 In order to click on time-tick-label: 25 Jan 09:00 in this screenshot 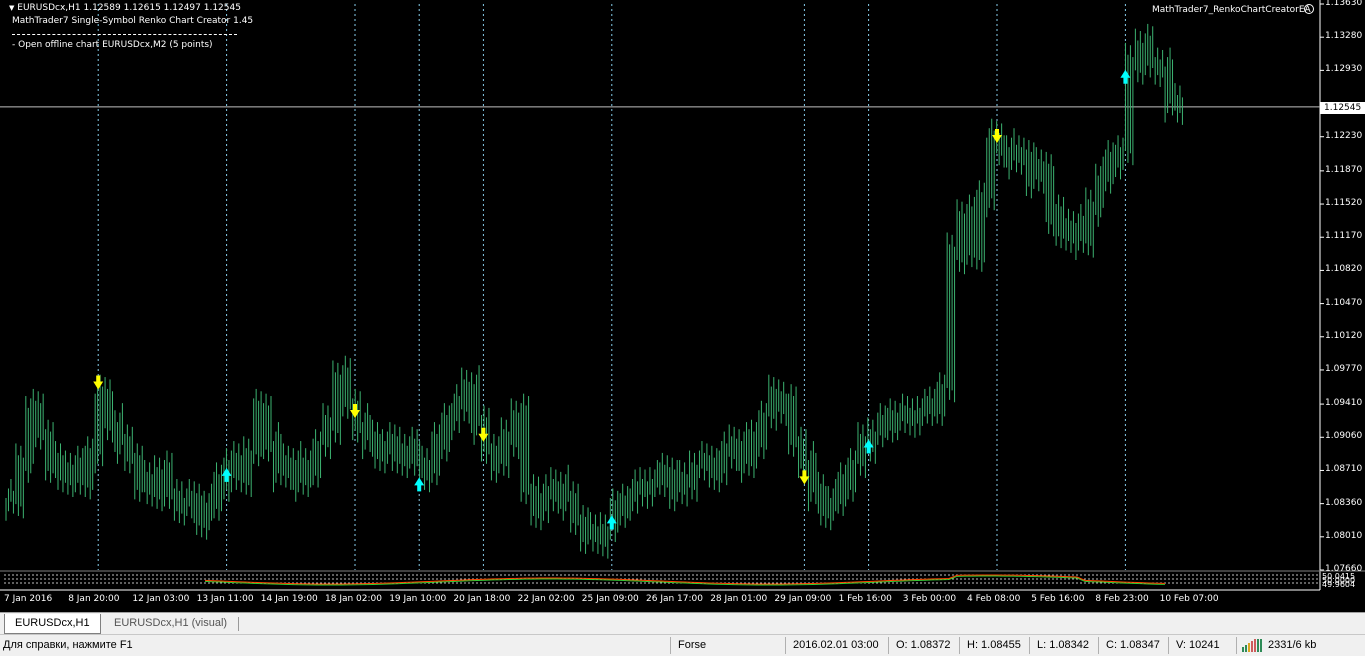, I will do `click(610, 599)`.